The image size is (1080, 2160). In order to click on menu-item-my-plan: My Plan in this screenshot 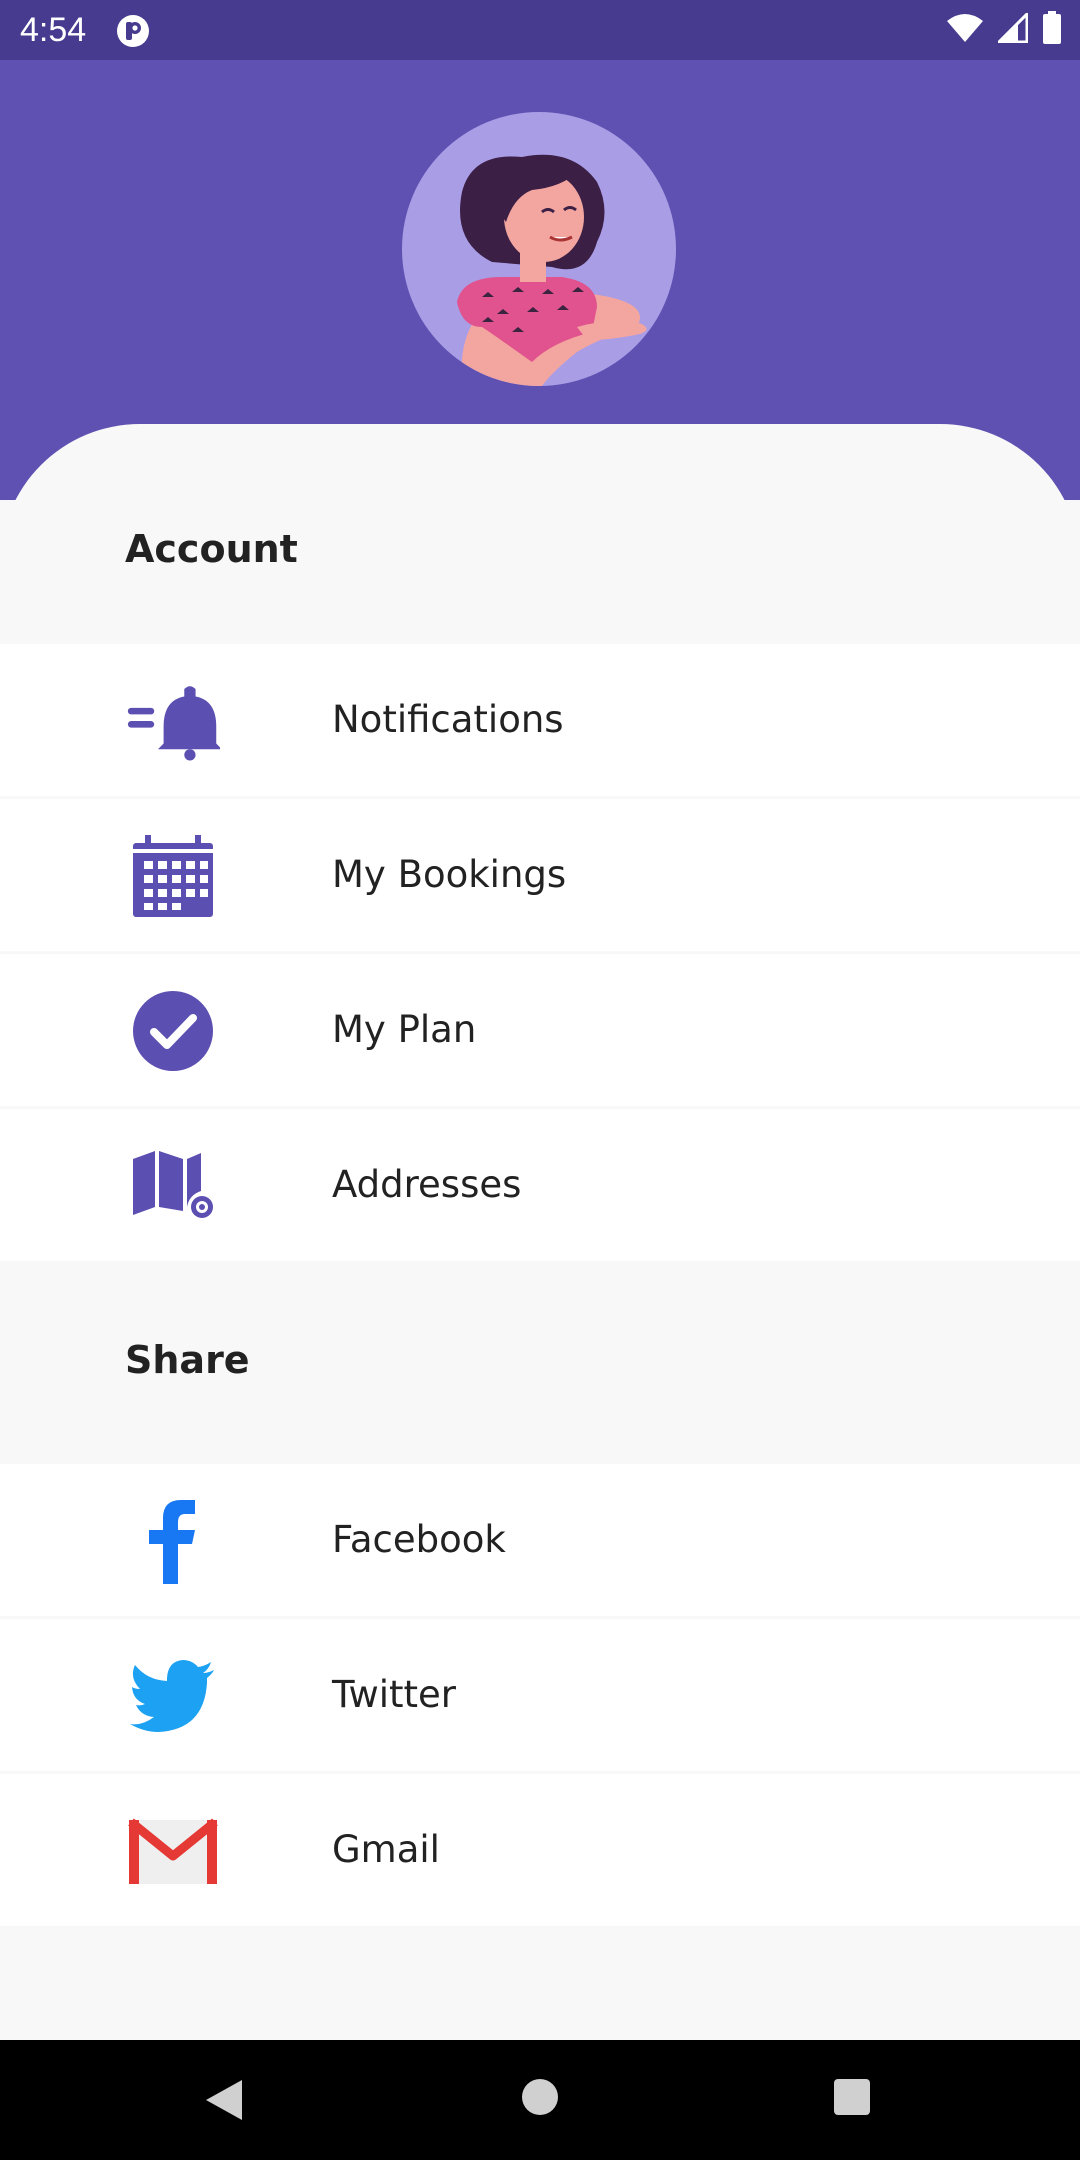, I will do `click(540, 1030)`.